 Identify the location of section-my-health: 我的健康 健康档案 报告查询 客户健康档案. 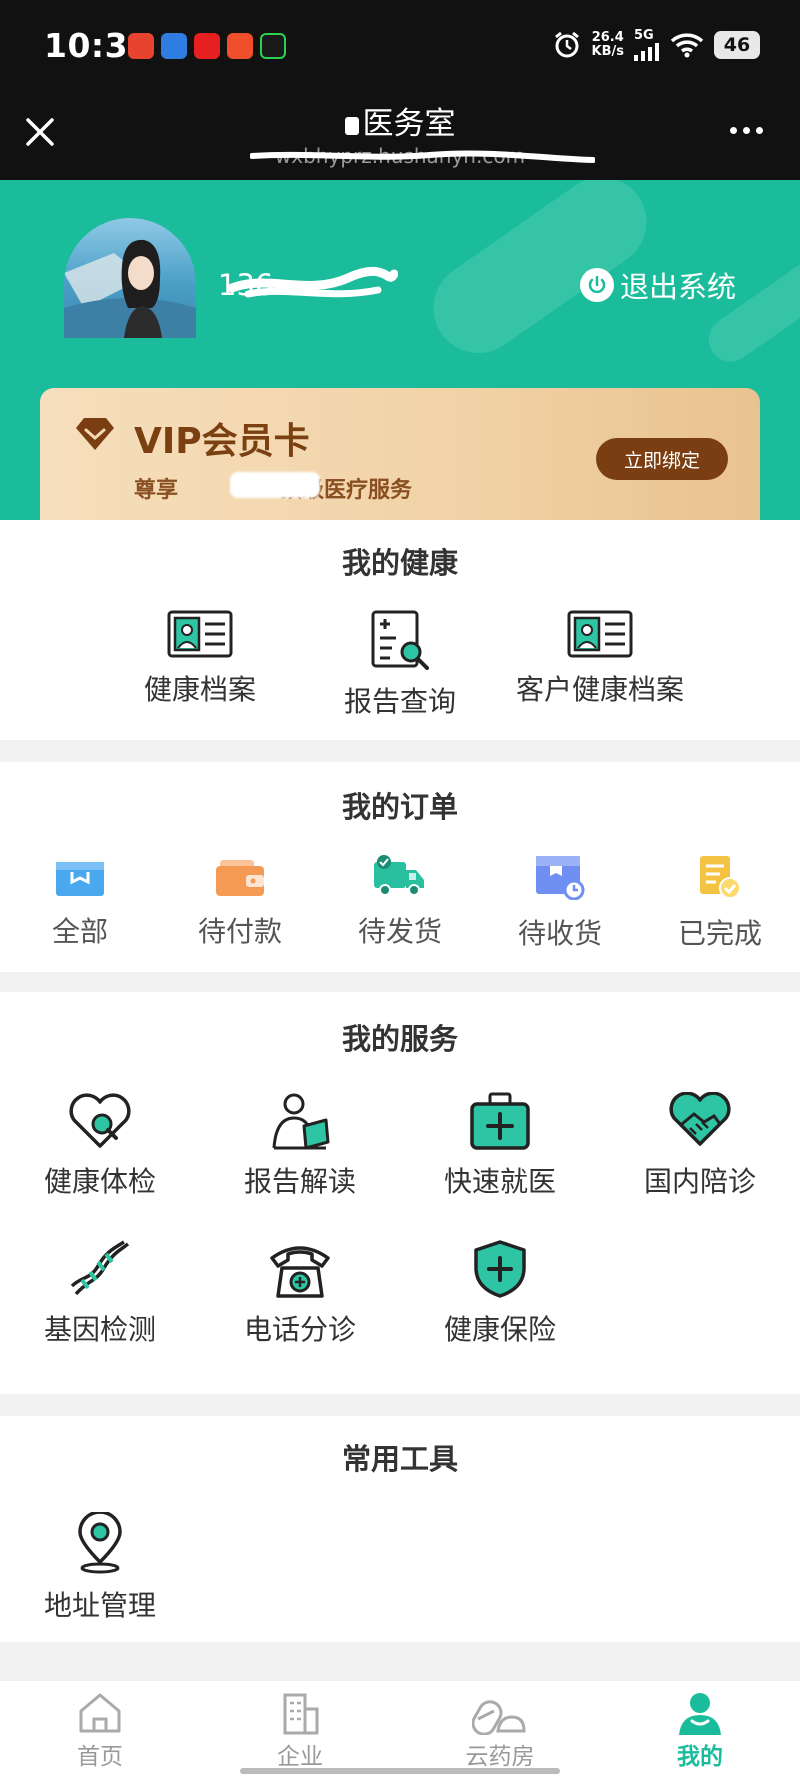
(400, 630).